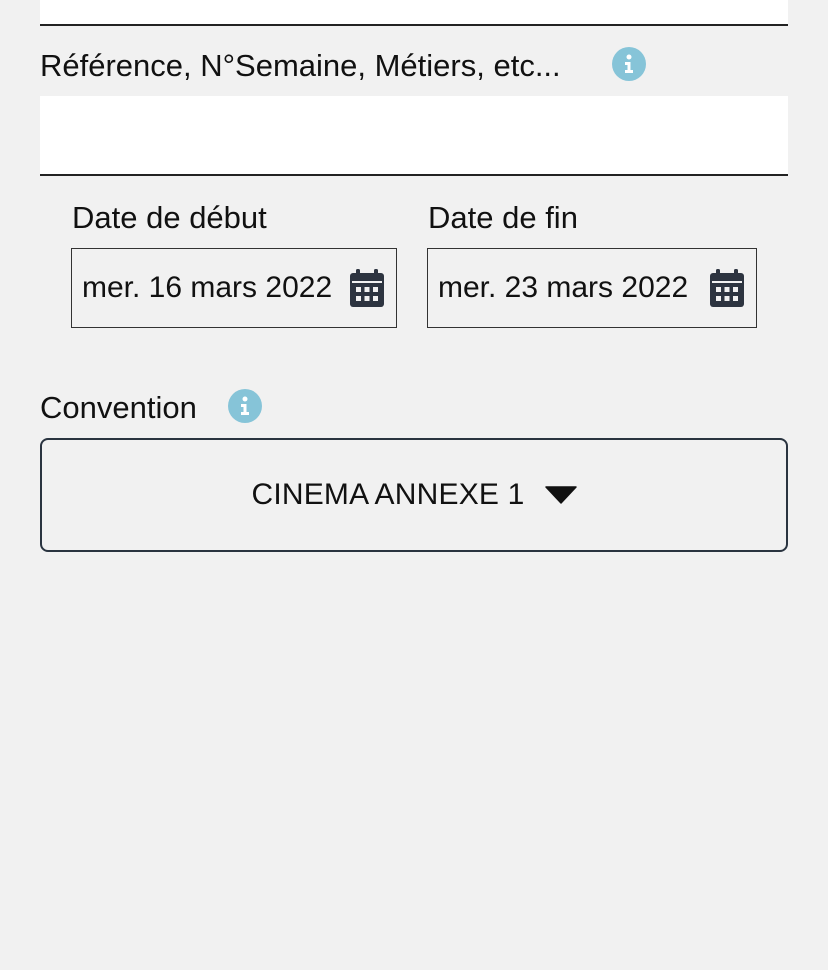 The width and height of the screenshot is (828, 970). I want to click on convention-selected-value: CINEMA ANNEXE 1, so click(388, 494).